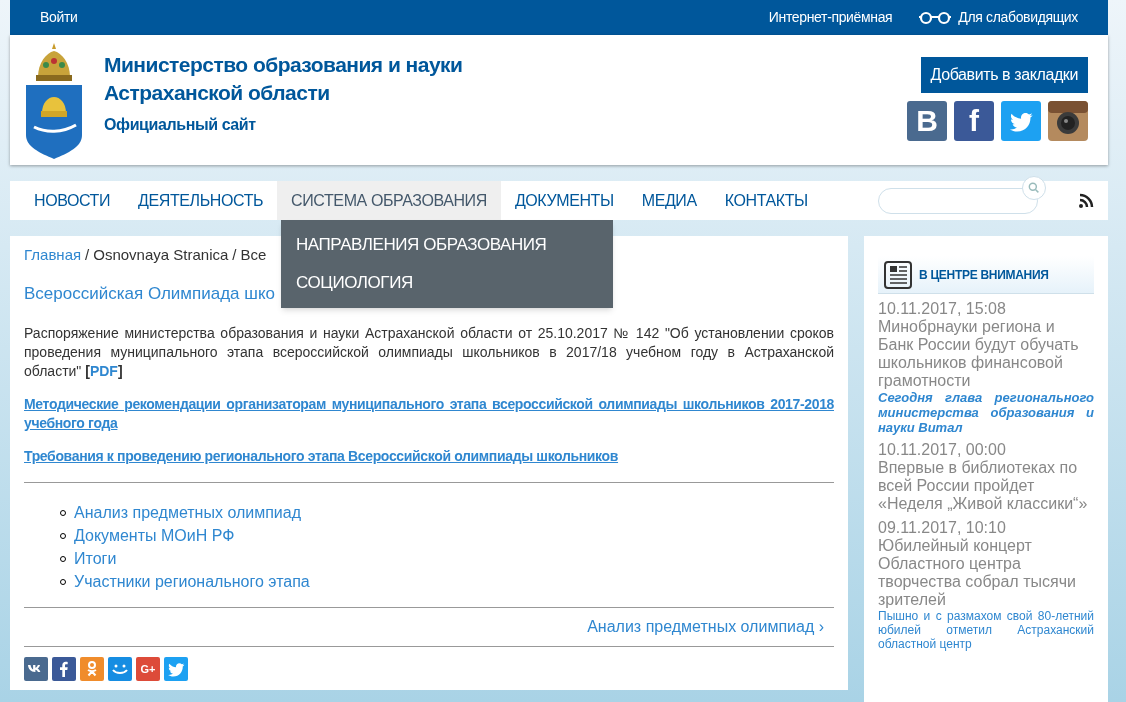  I want to click on news-date: 10.11.2017, 00:00, so click(942, 450).